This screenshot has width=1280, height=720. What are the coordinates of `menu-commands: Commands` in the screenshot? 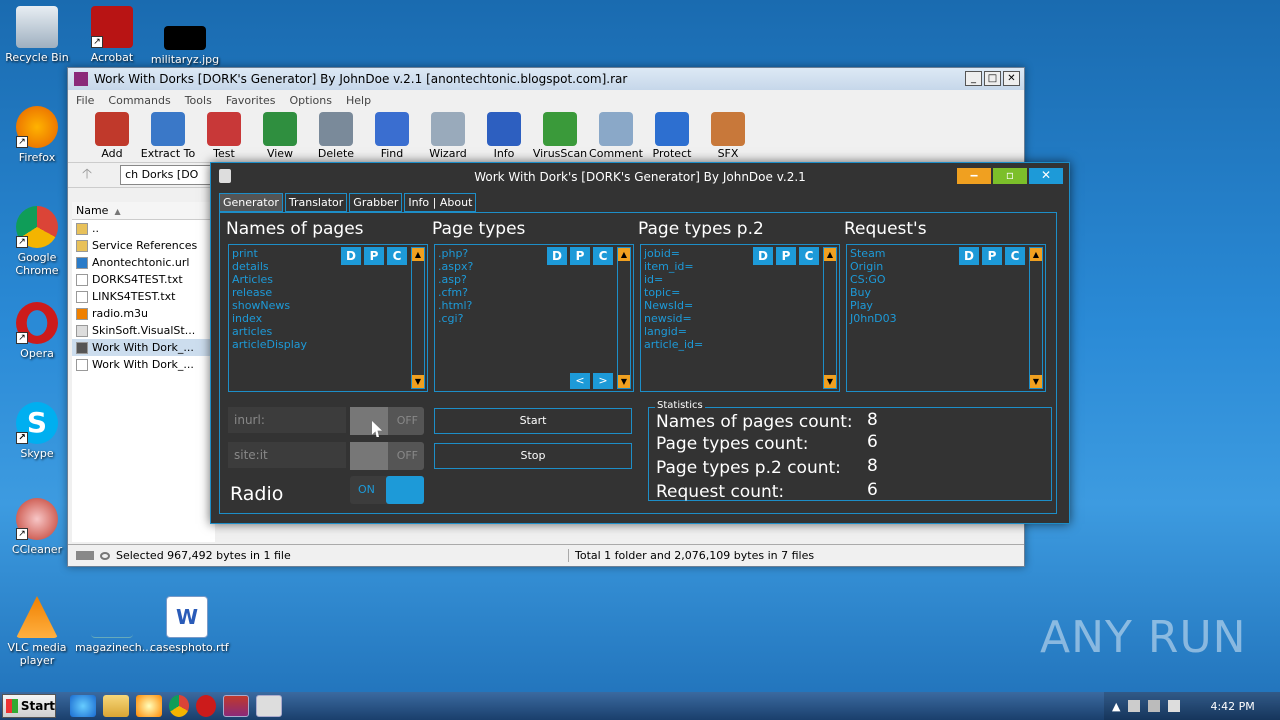 It's located at (139, 100).